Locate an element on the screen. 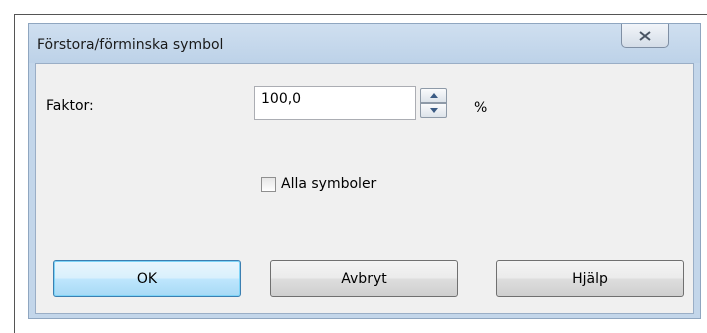 The image size is (707, 333). frame-right-strip is located at coordinates (704, 171).